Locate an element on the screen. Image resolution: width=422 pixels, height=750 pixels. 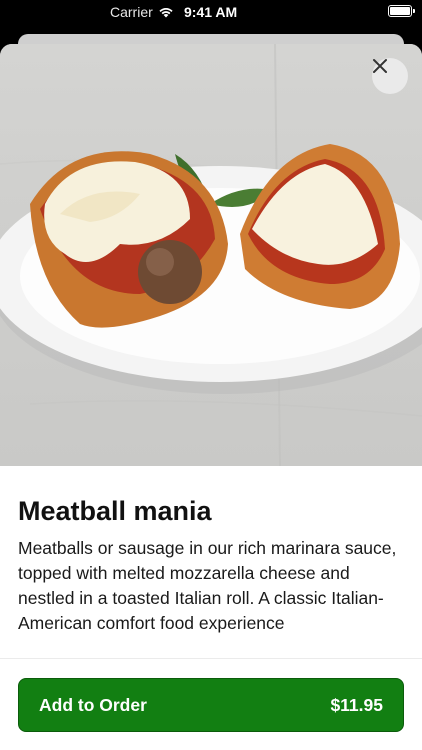
status-bar: Carrier 9:41 AM is located at coordinates (211, 12).